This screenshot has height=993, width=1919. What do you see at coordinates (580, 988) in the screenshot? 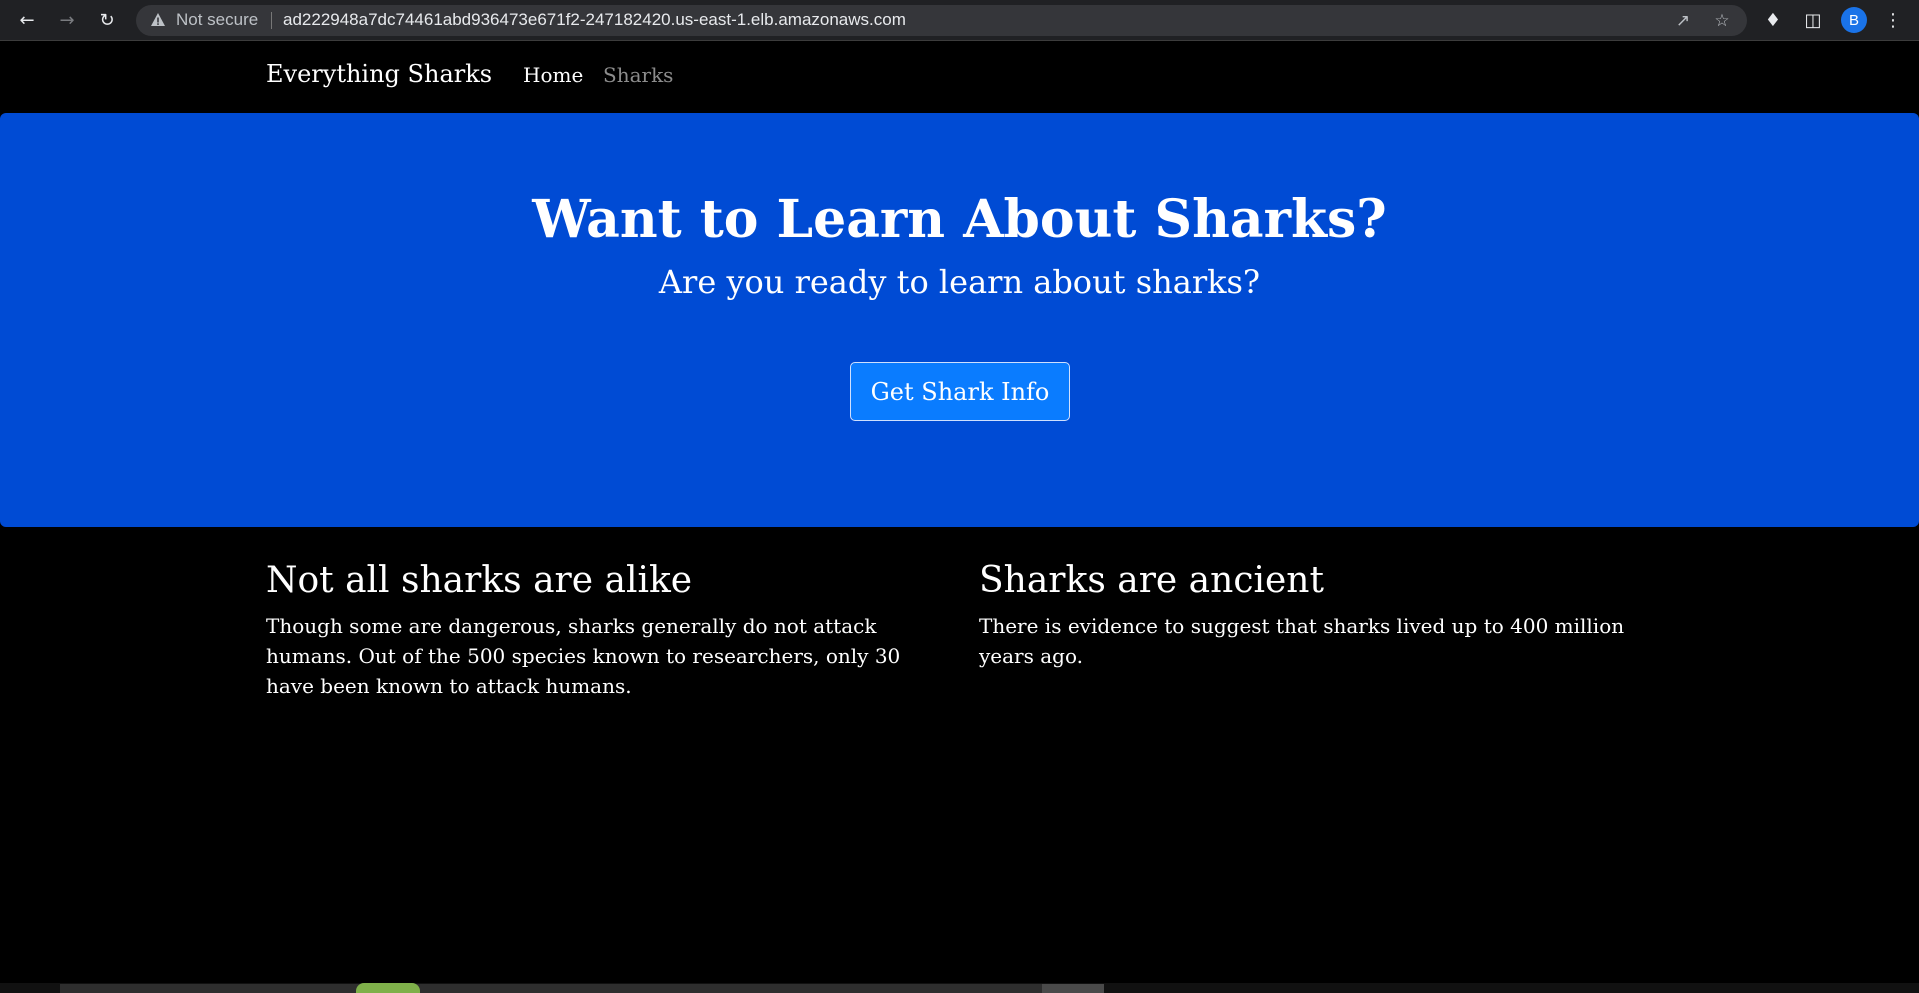
I see `horizontal-scrollbar-track` at bounding box center [580, 988].